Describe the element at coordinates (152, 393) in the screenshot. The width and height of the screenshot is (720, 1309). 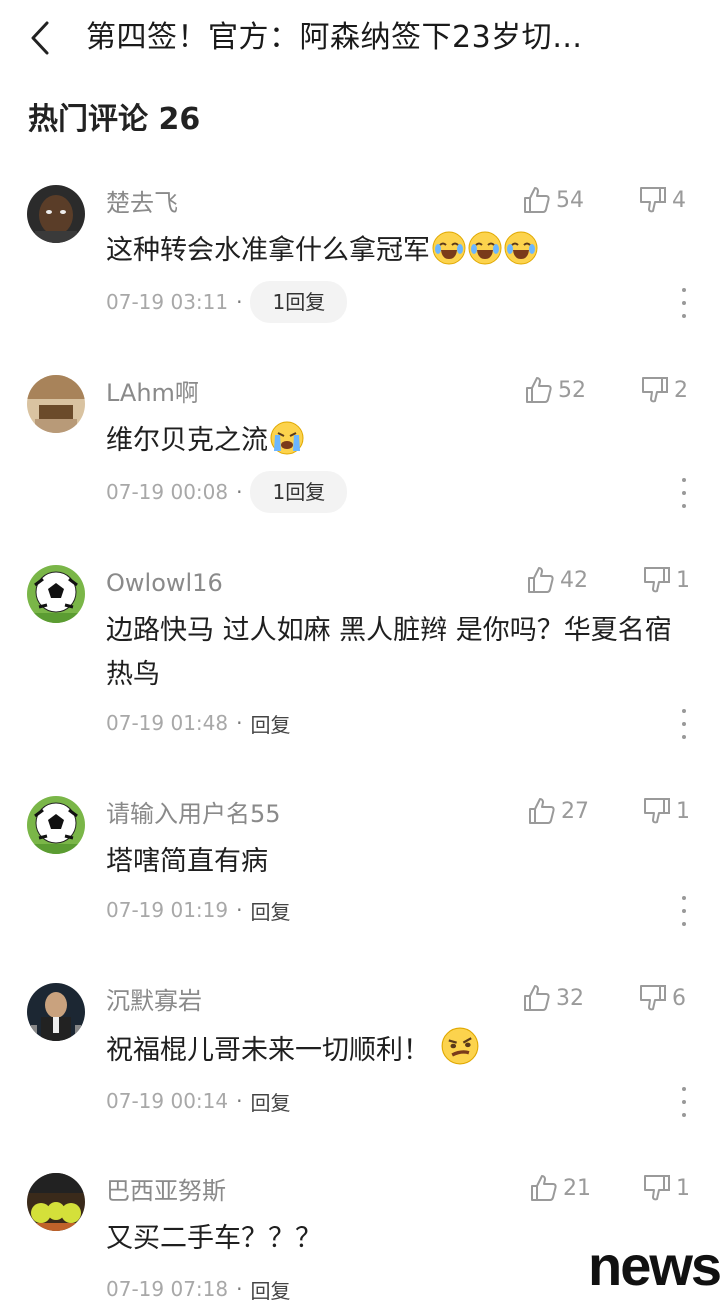
I see `username: LAhm啊` at that location.